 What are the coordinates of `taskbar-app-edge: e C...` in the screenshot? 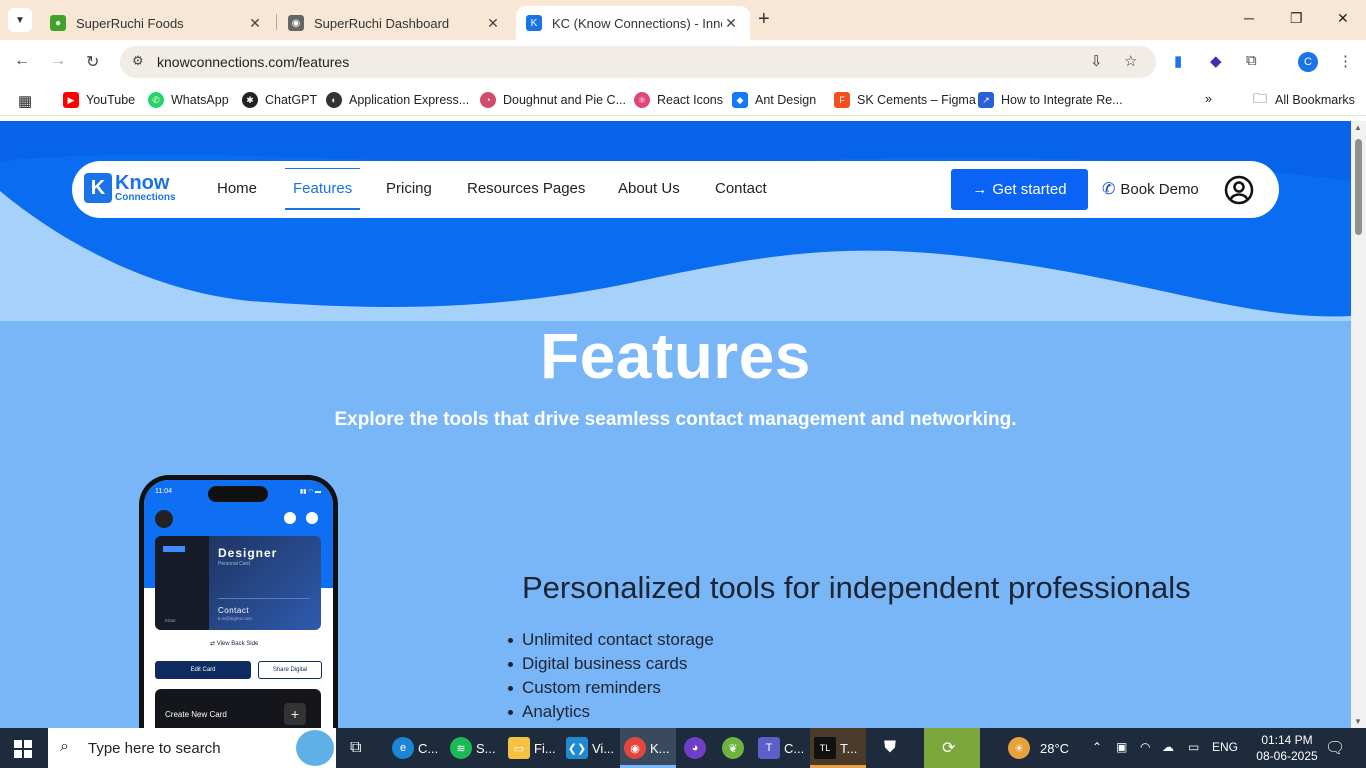 It's located at (415, 748).